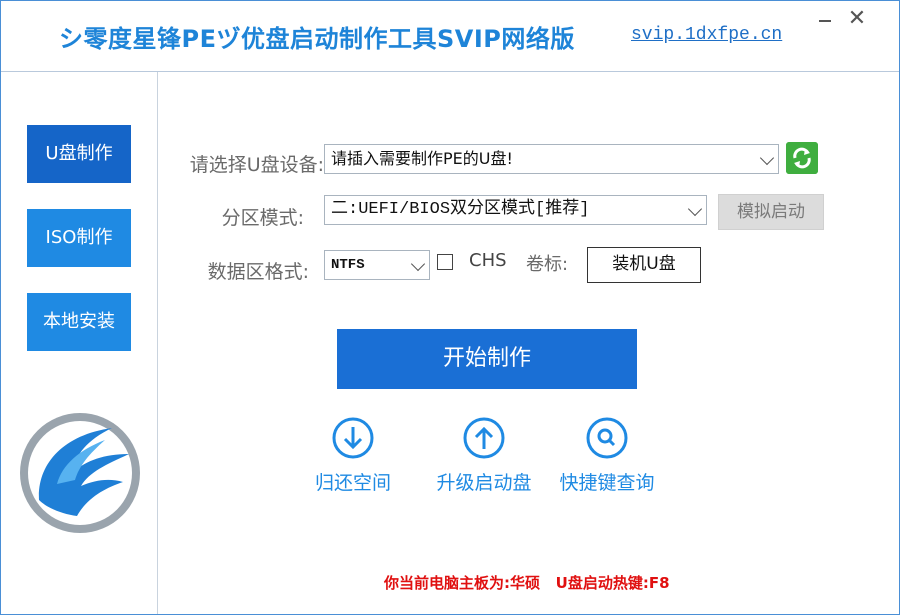  What do you see at coordinates (460, 209) in the screenshot?
I see `partition-select-value: 二:UEFI/BIOS双分区模式[推荐]` at bounding box center [460, 209].